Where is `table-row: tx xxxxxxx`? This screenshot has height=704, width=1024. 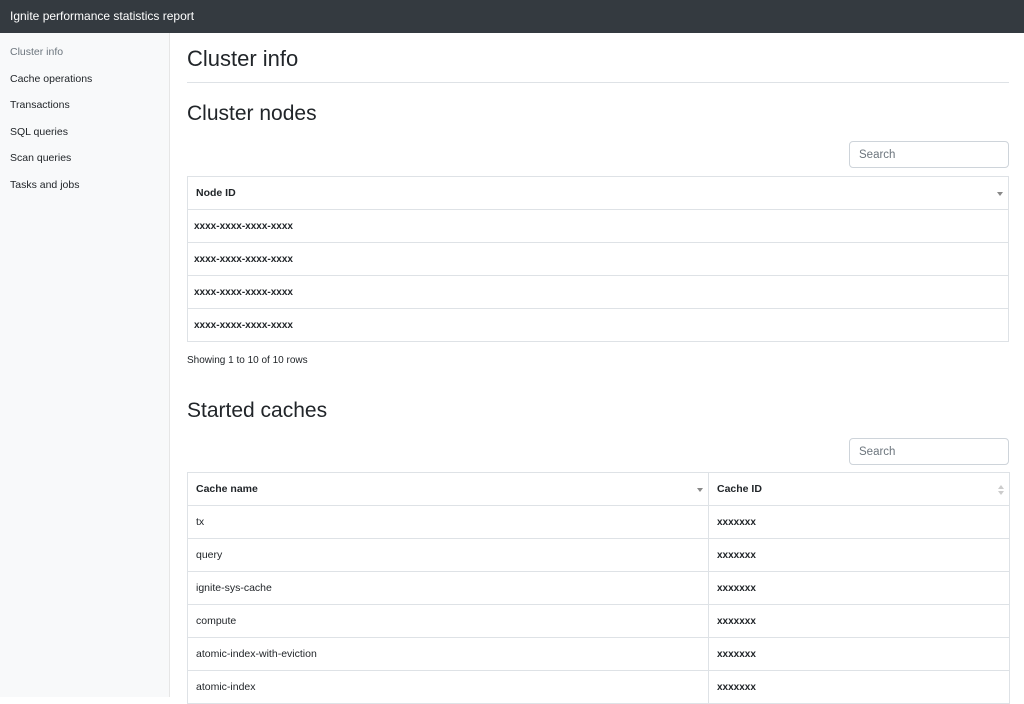 table-row: tx xxxxxxx is located at coordinates (598, 522).